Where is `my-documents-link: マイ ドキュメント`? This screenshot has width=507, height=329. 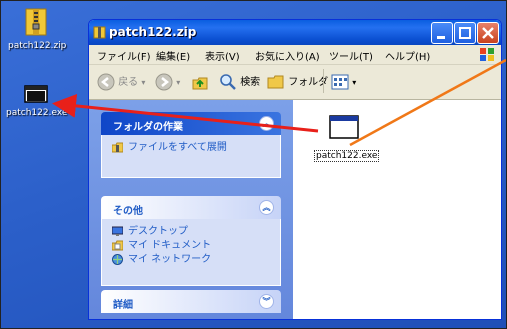 my-documents-link: マイ ドキュメント is located at coordinates (191, 246).